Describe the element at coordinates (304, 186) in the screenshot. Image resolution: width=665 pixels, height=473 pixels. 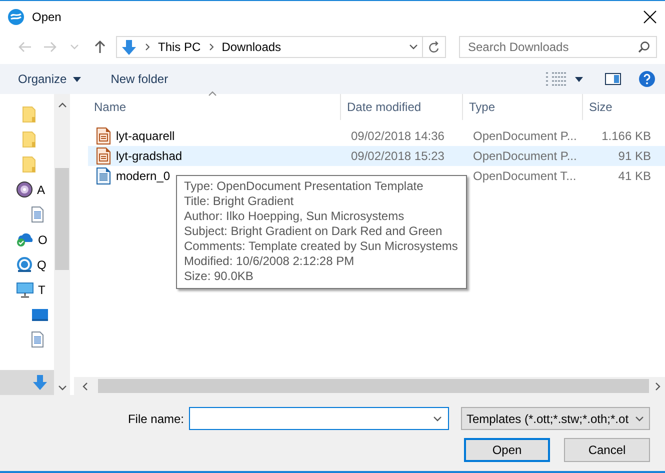
I see `tooltip-line: Type: OpenDocument Presentation Template` at that location.